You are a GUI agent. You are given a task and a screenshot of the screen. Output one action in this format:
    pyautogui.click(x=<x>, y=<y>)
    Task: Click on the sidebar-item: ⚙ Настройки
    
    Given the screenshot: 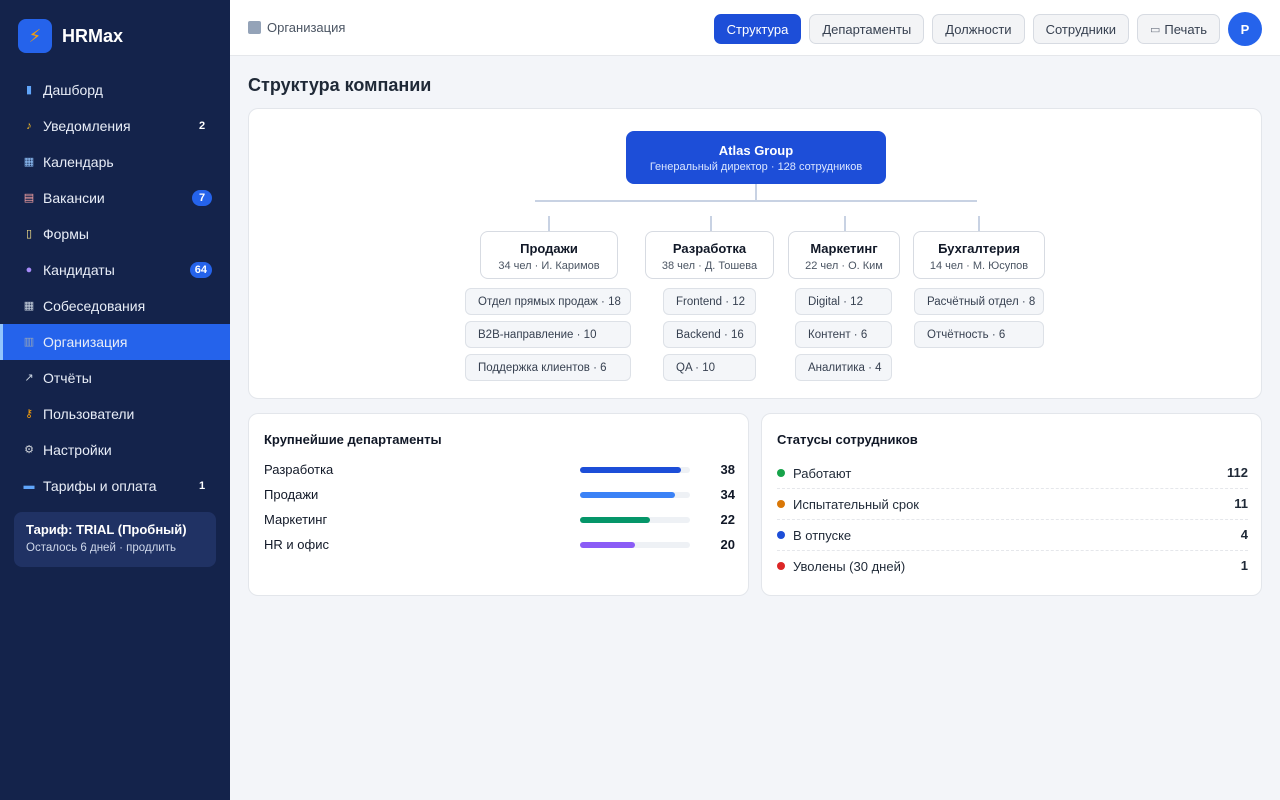 What is the action you would take?
    pyautogui.click(x=115, y=450)
    